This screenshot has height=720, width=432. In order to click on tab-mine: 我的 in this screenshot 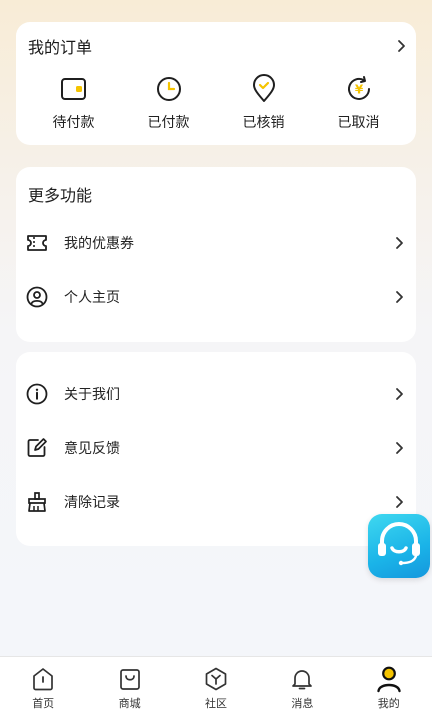, I will do `click(389, 688)`.